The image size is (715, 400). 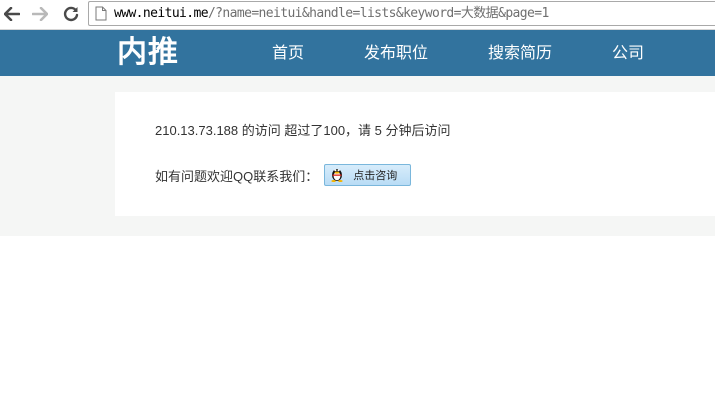 I want to click on page-icon, so click(x=101, y=15).